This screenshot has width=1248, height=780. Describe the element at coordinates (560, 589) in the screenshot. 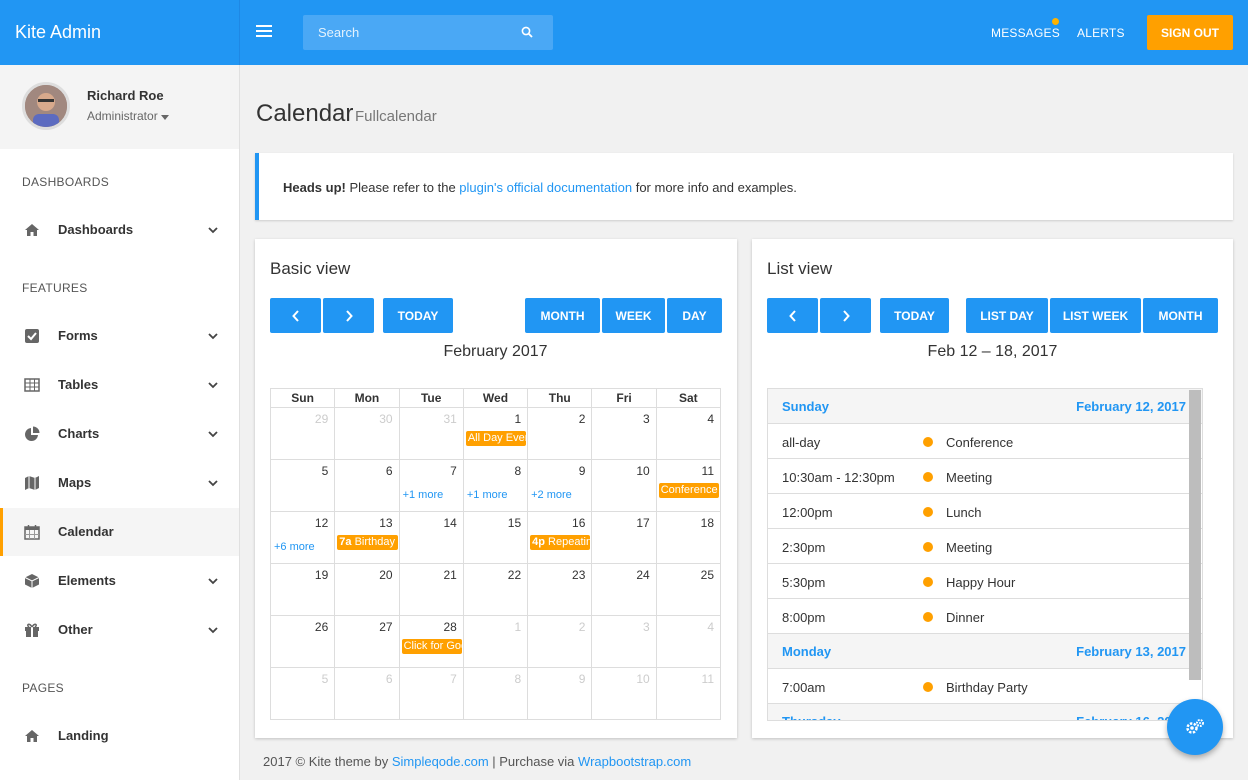

I see `day-cell: 23` at that location.